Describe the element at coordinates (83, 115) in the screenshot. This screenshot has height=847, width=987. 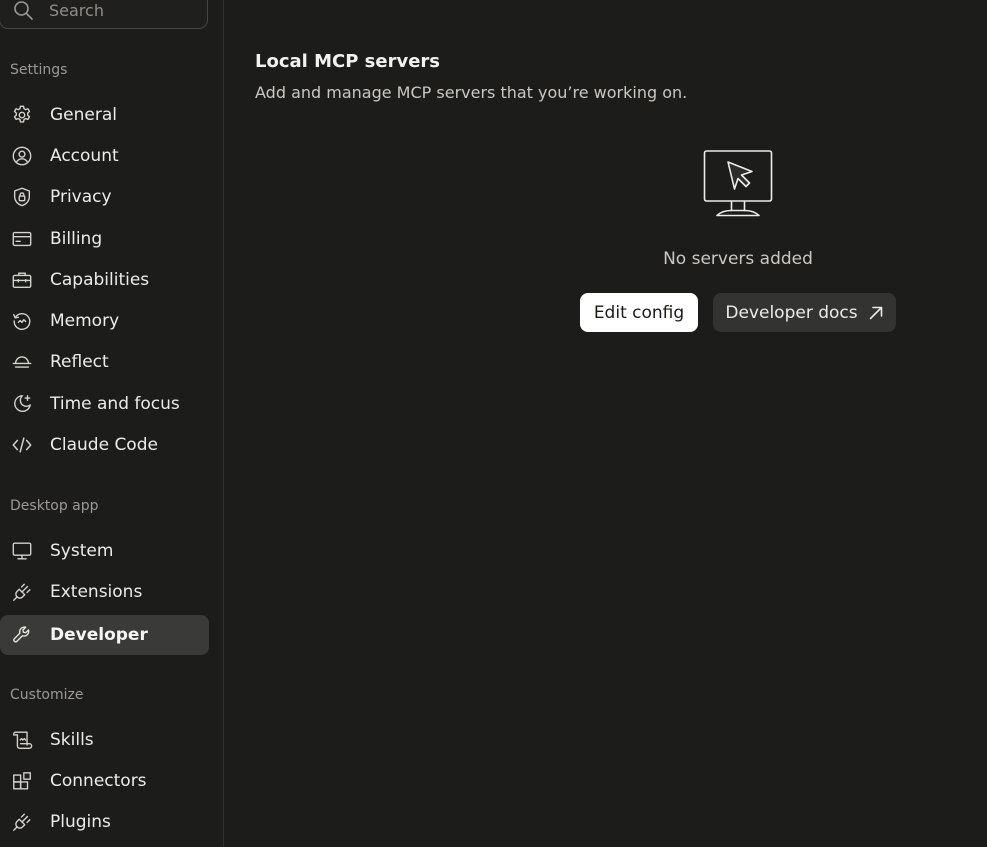
I see `sidebar-item-label: General` at that location.